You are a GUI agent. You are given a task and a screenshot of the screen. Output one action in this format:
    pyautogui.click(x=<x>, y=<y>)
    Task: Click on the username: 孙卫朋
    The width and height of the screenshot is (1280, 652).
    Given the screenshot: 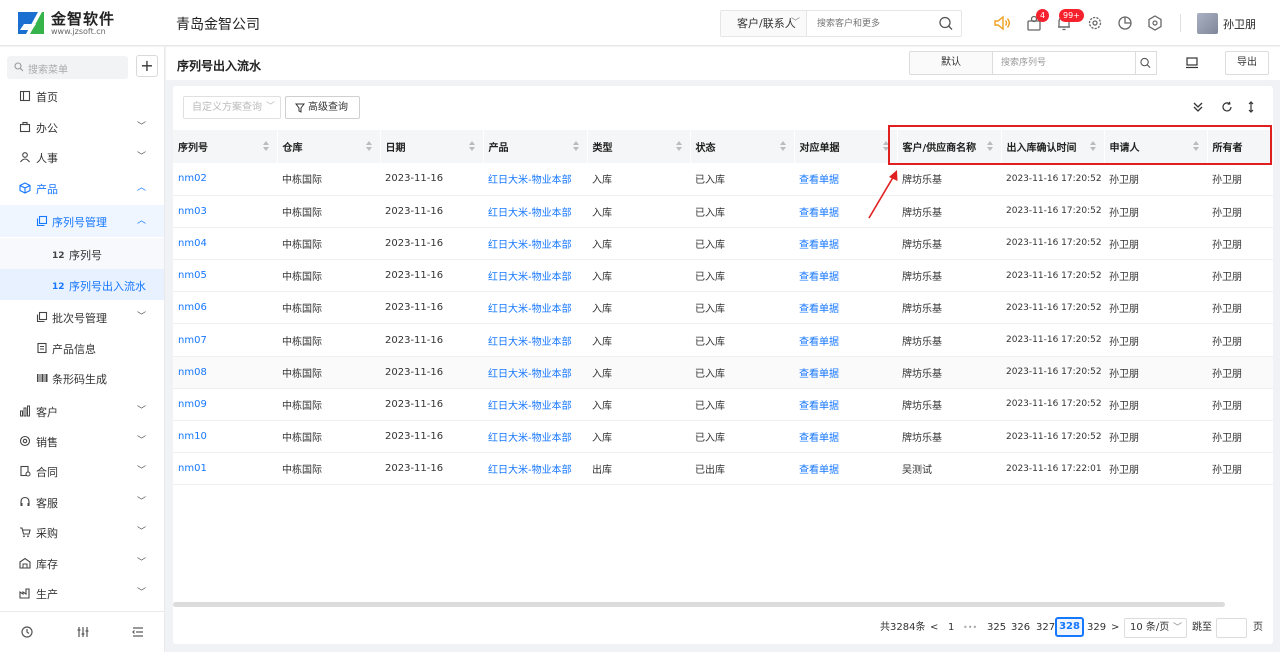 What is the action you would take?
    pyautogui.click(x=1239, y=24)
    